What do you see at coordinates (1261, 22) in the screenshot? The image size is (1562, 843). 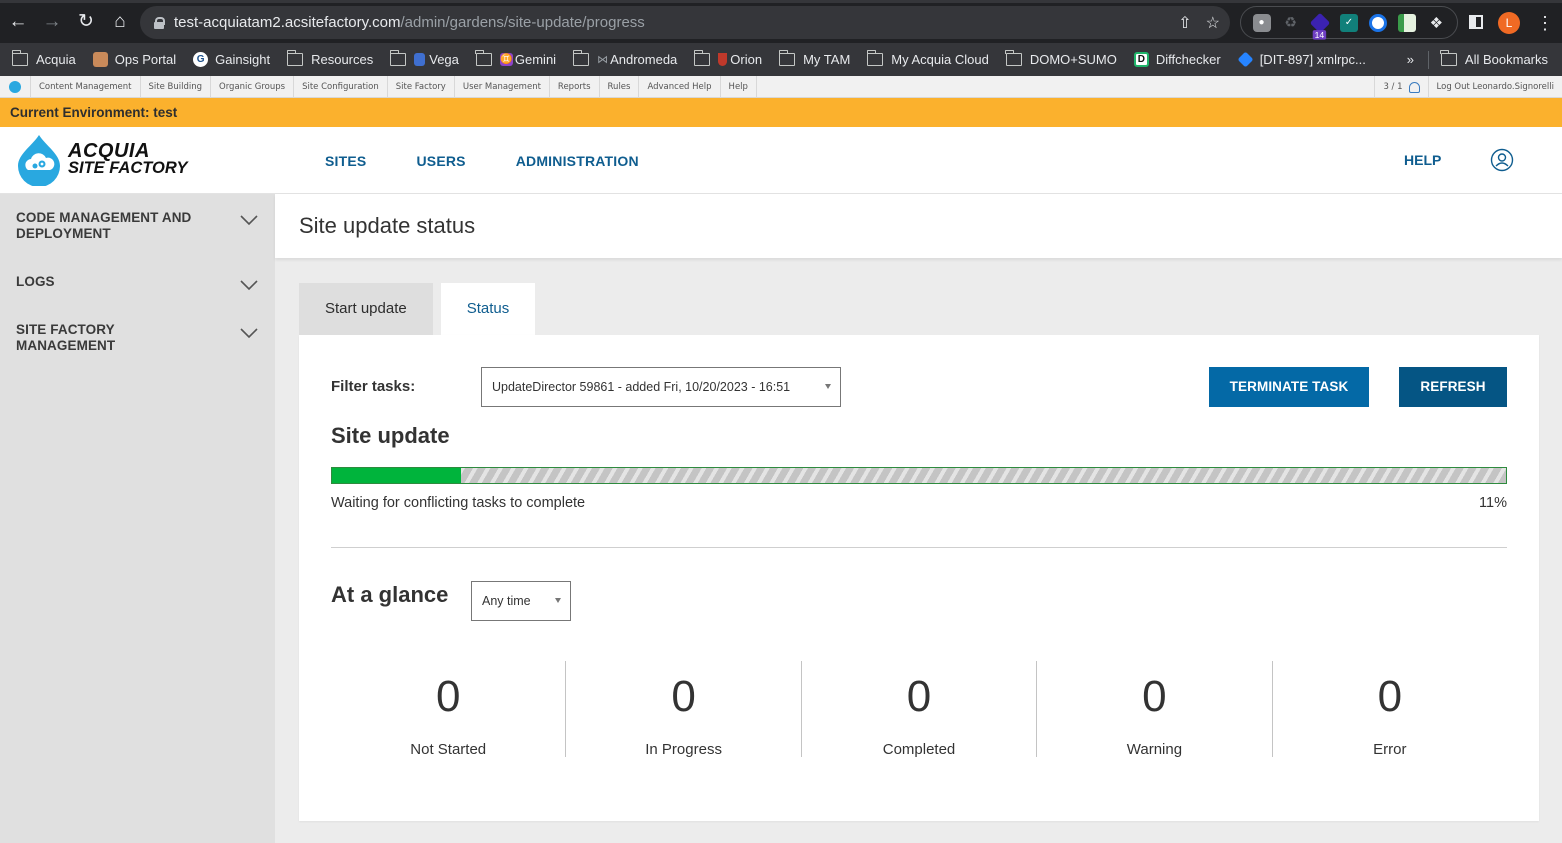 I see `camera-extension-icon: ●` at bounding box center [1261, 22].